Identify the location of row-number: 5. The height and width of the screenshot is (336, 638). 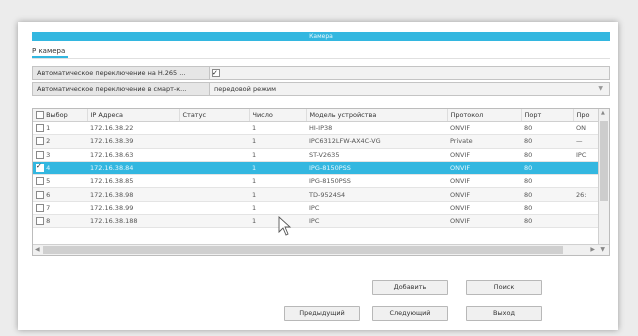
(48, 181).